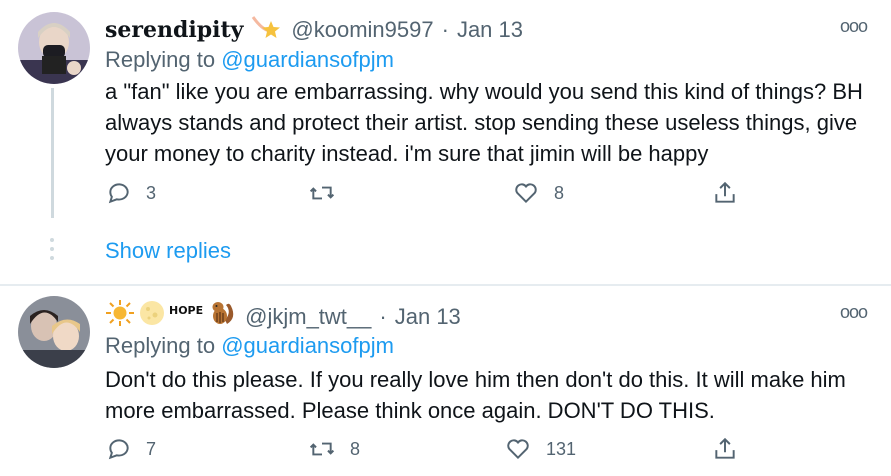  I want to click on sun-icon, so click(120, 316).